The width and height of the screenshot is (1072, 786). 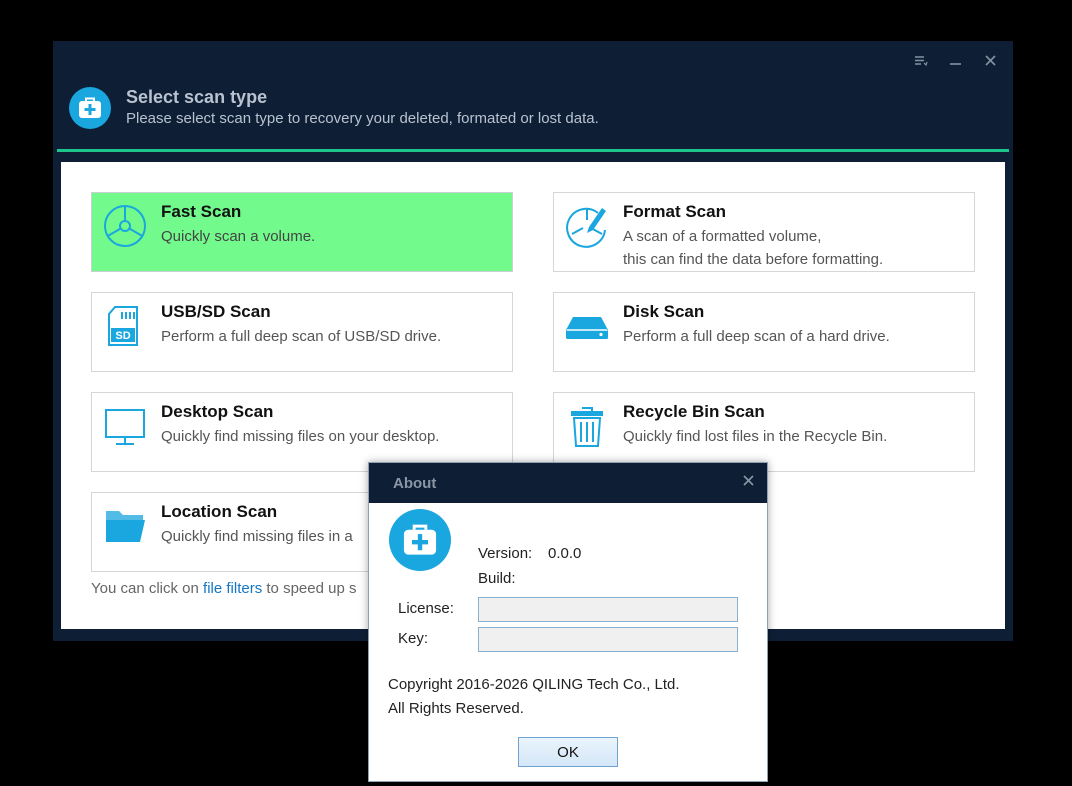 I want to click on page-title: Select scan type, so click(x=197, y=97).